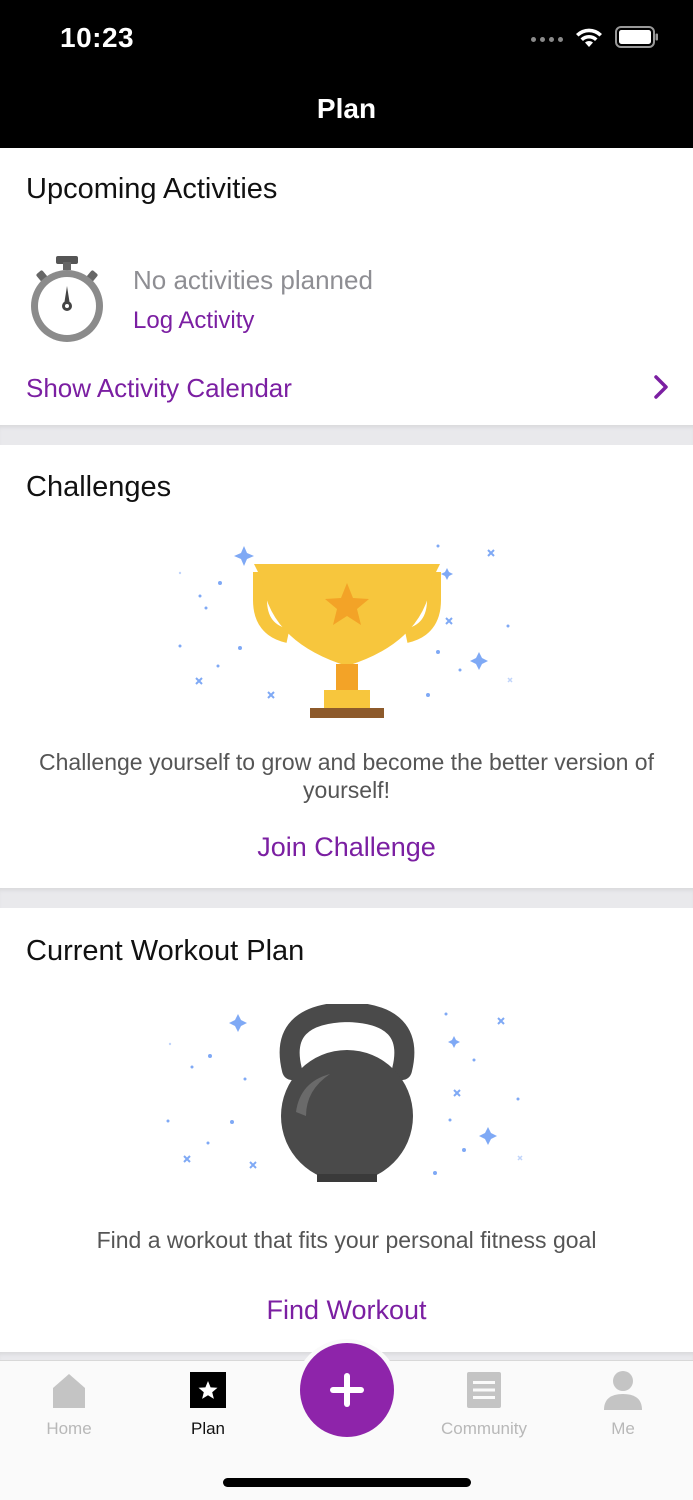 The width and height of the screenshot is (693, 1500). I want to click on home-icon, so click(69, 1391).